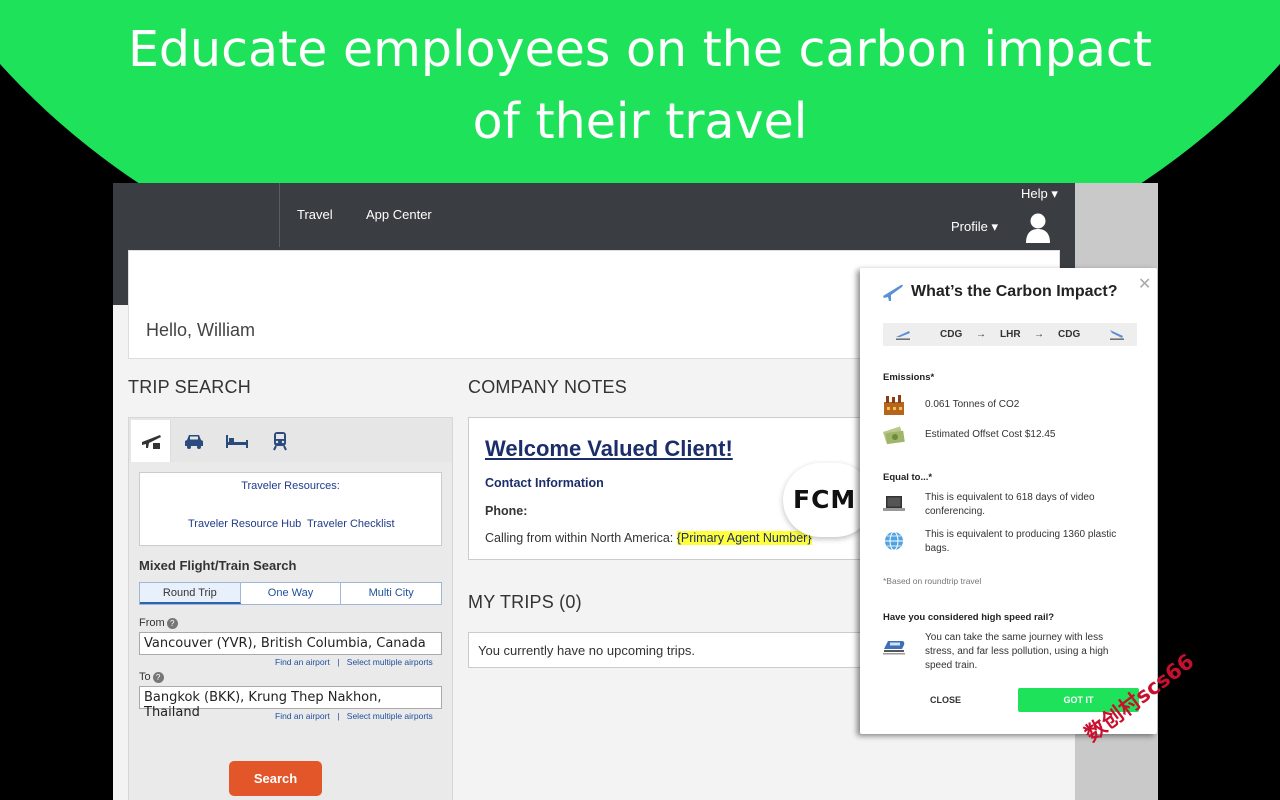 This screenshot has width=1280, height=800. Describe the element at coordinates (544, 483) in the screenshot. I see `contact-information-heading: Contact Information` at that location.